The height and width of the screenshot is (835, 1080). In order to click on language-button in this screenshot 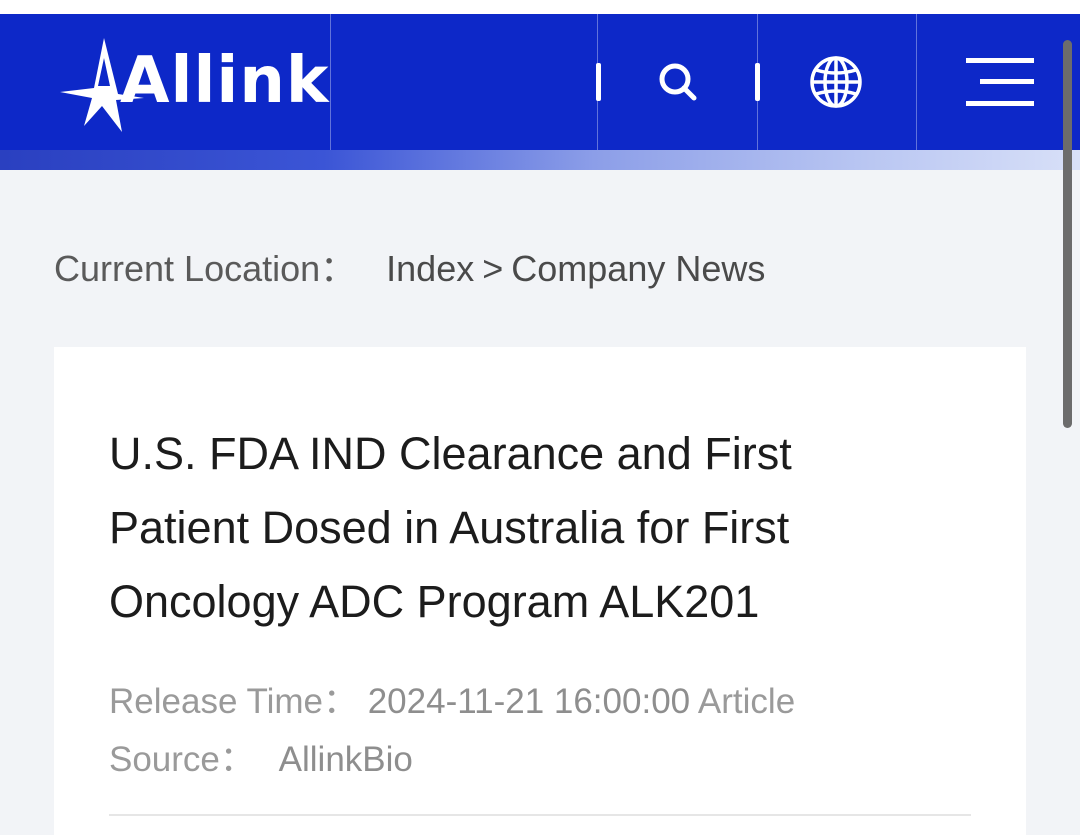, I will do `click(836, 82)`.